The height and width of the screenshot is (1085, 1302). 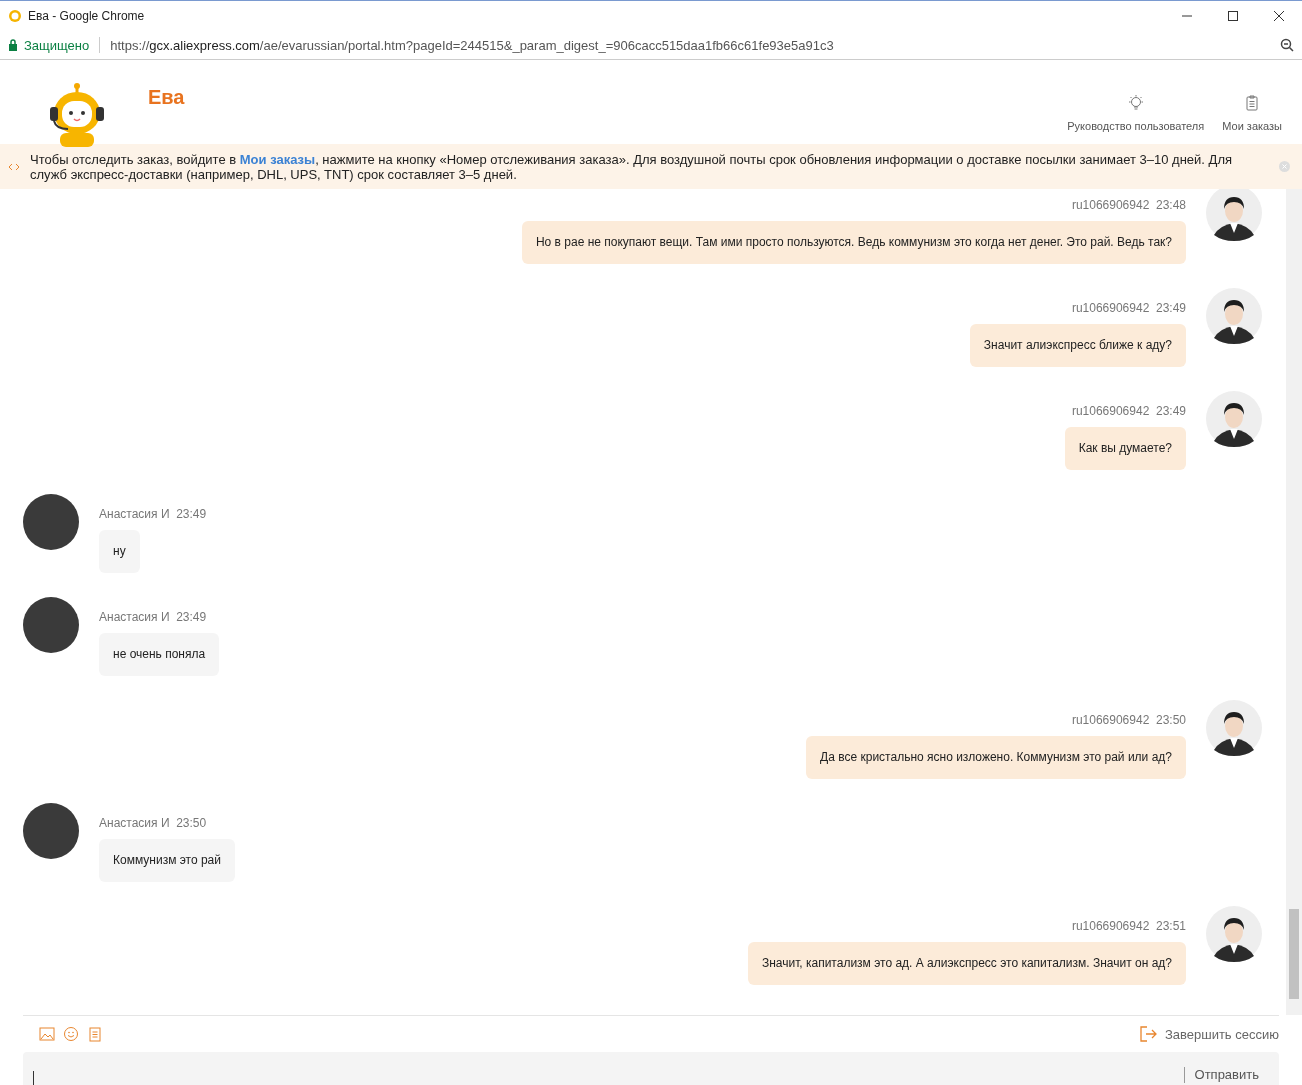 I want to click on scrollbar, so click(x=1294, y=602).